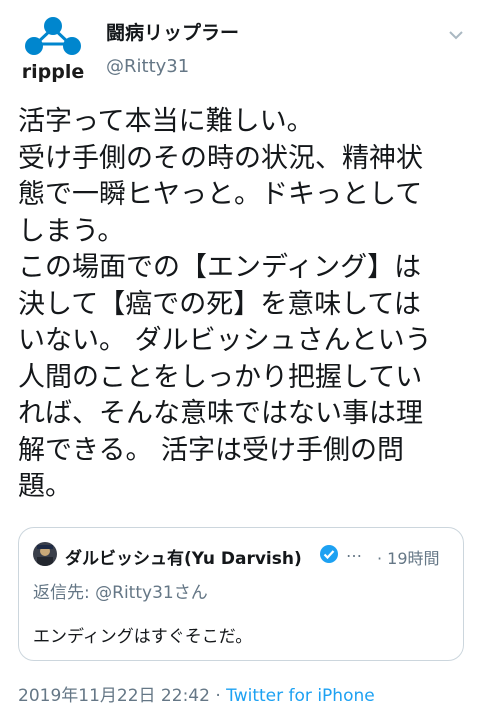 The height and width of the screenshot is (712, 480). I want to click on tweet-timestamp: 2019年11月22日 22:42, so click(114, 696).